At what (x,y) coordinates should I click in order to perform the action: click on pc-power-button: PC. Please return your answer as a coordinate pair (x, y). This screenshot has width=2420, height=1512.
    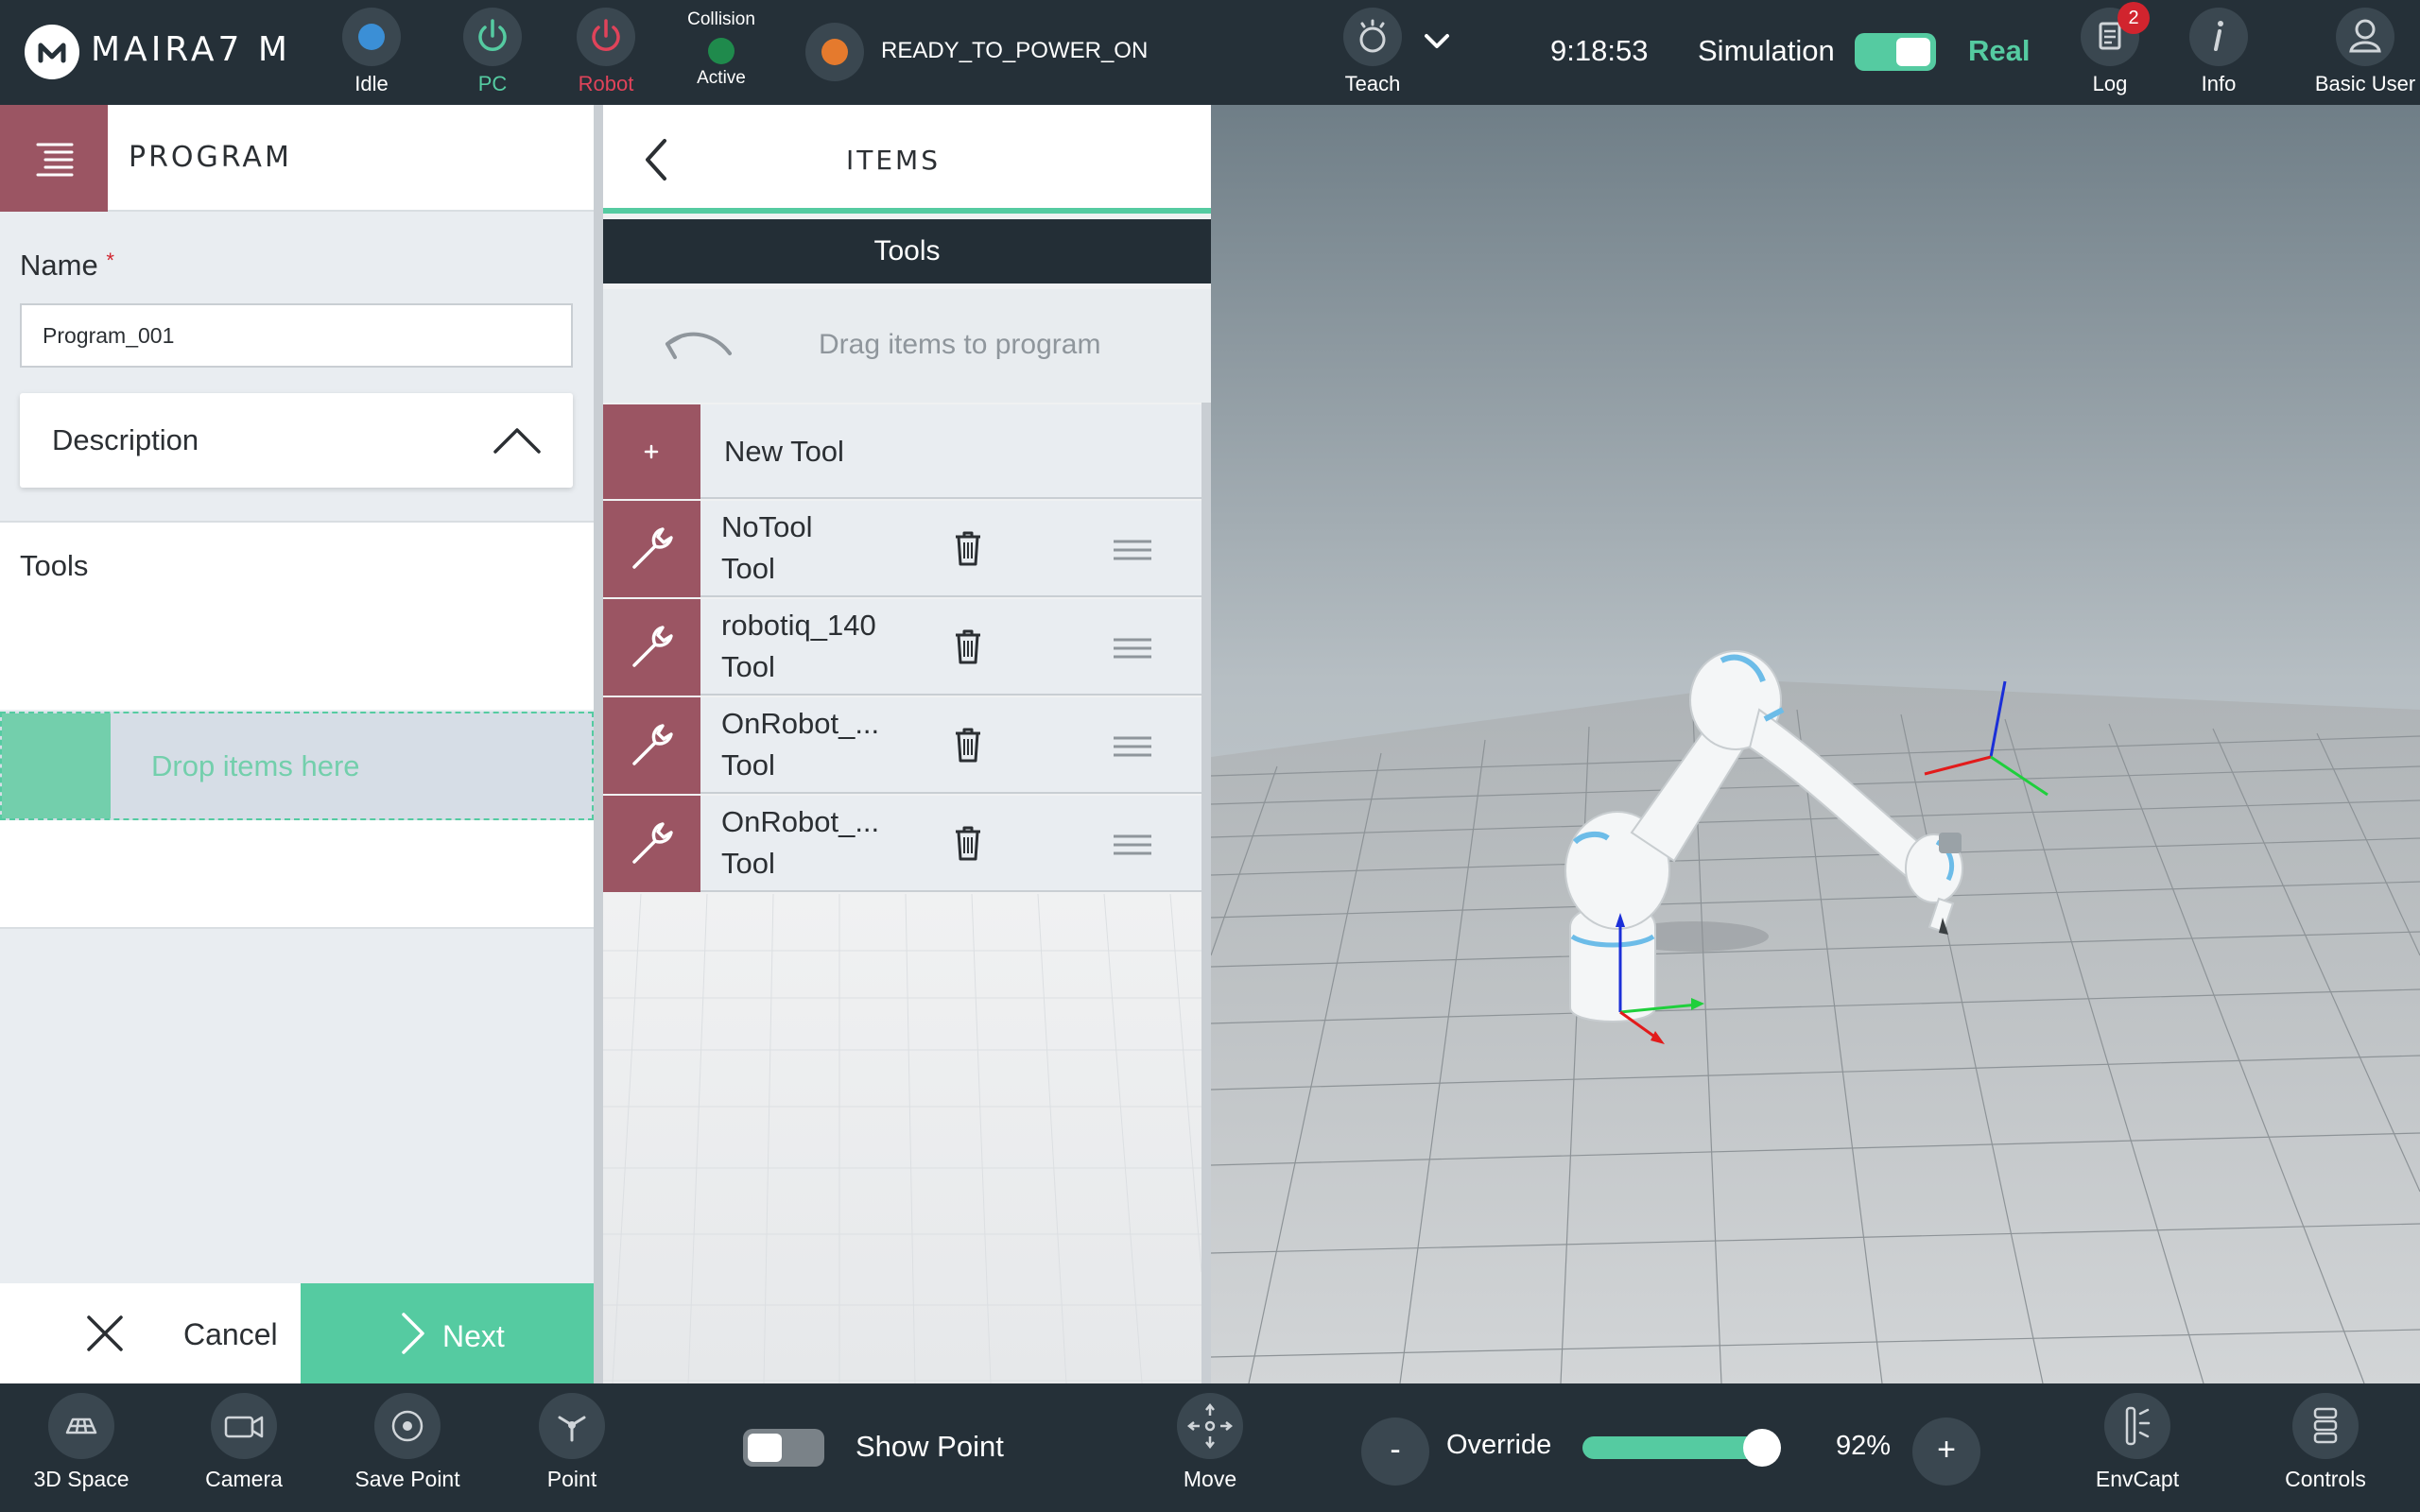
    Looking at the image, I should click on (493, 52).